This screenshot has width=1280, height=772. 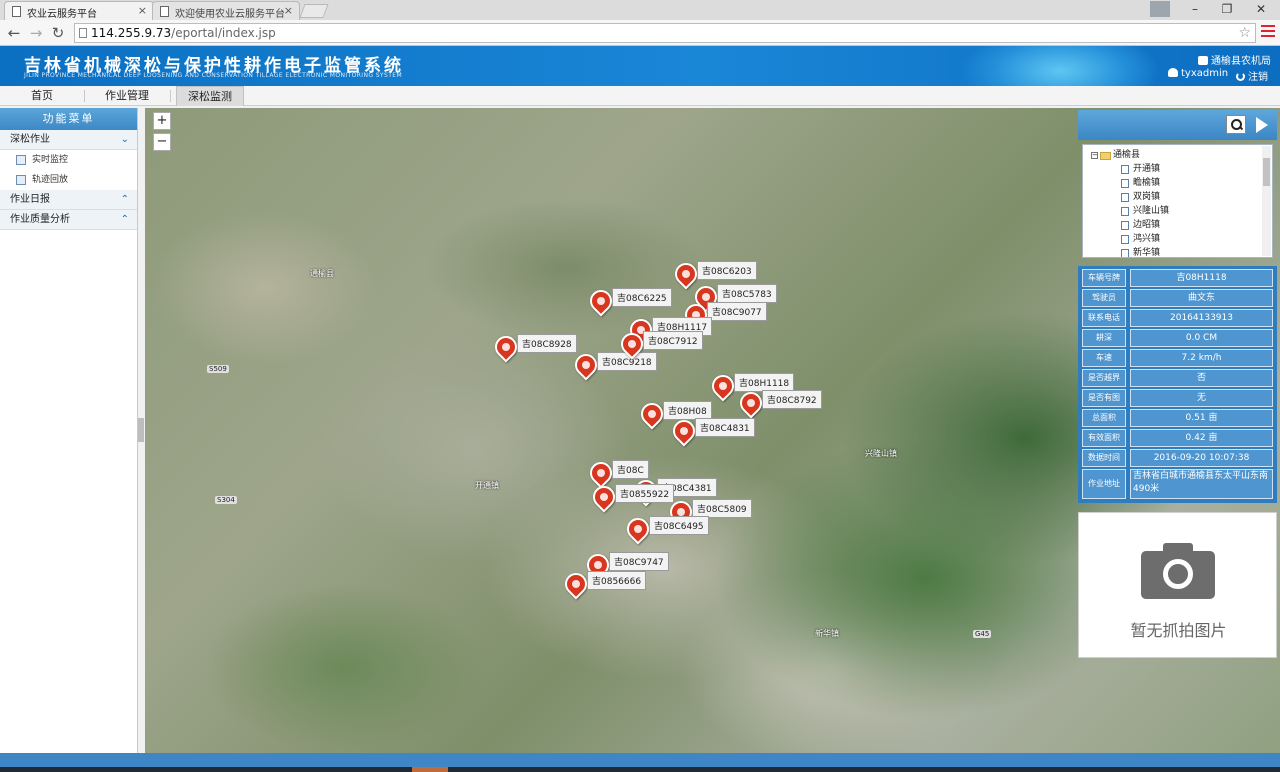 What do you see at coordinates (1266, 172) in the screenshot?
I see `scrollbar-thumb` at bounding box center [1266, 172].